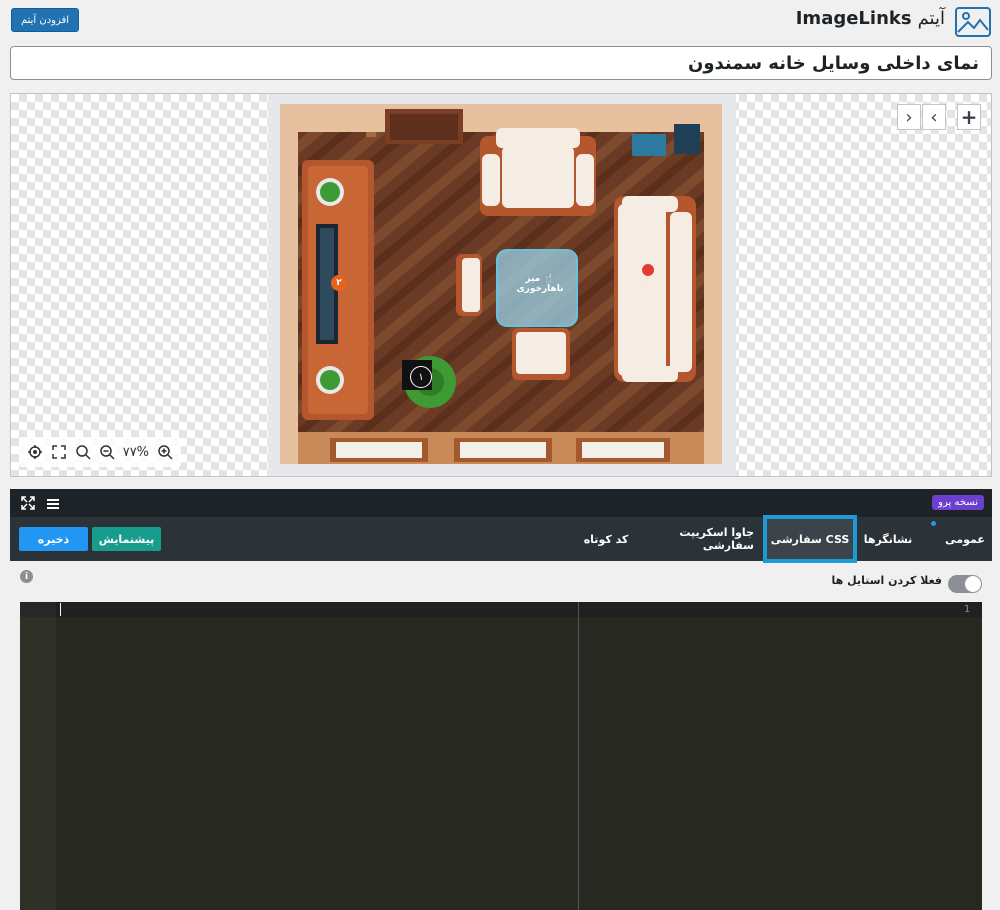 This screenshot has height=910, width=1000. I want to click on zoom-in-icon, so click(165, 452).